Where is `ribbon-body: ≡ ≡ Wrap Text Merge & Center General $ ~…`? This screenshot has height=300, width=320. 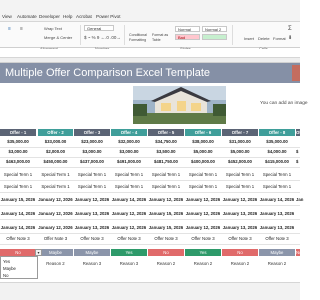 ribbon-body: ≡ ≡ Wrap Text Merge & Center General $ ~… is located at coordinates (150, 36).